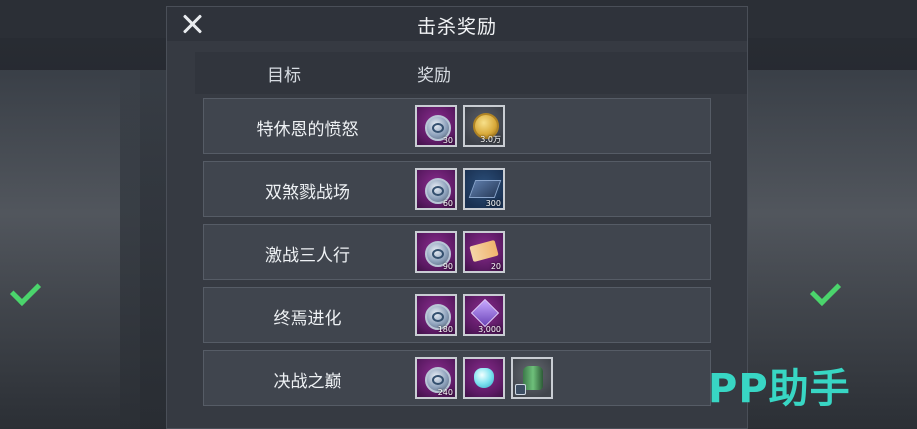 This screenshot has width=917, height=429. What do you see at coordinates (471, 73) in the screenshot?
I see `column-header: 目标 奖励` at bounding box center [471, 73].